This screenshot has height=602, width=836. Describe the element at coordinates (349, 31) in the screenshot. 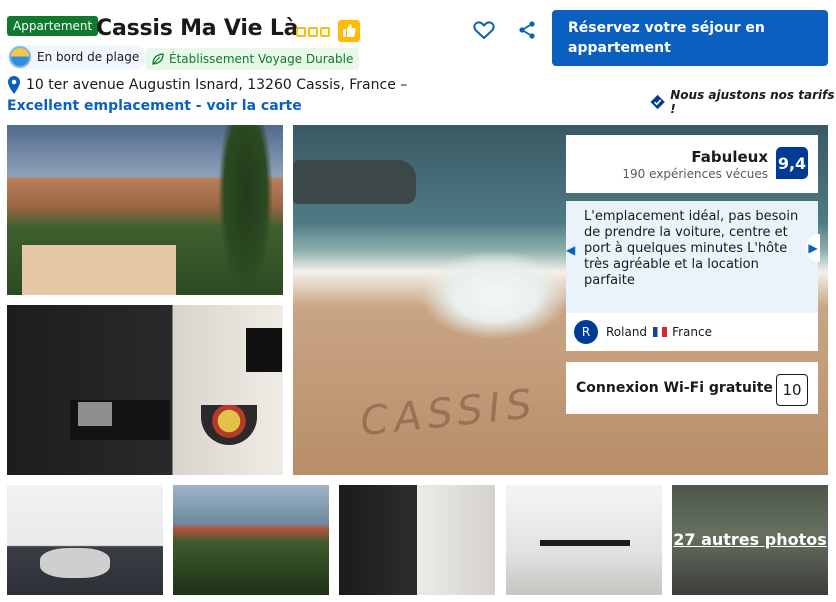

I see `thumbs-up-icon` at that location.